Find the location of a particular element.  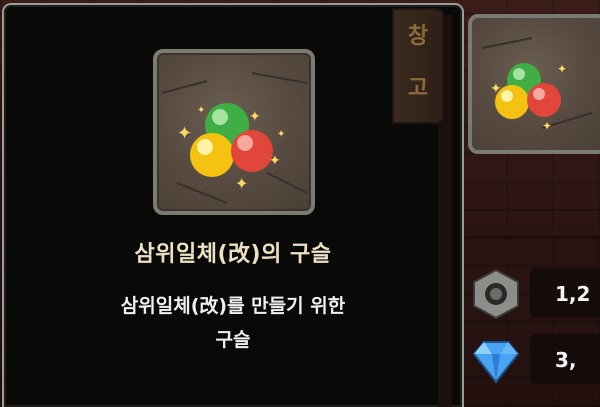

storage-tab: 창 고 is located at coordinates (418, 66).